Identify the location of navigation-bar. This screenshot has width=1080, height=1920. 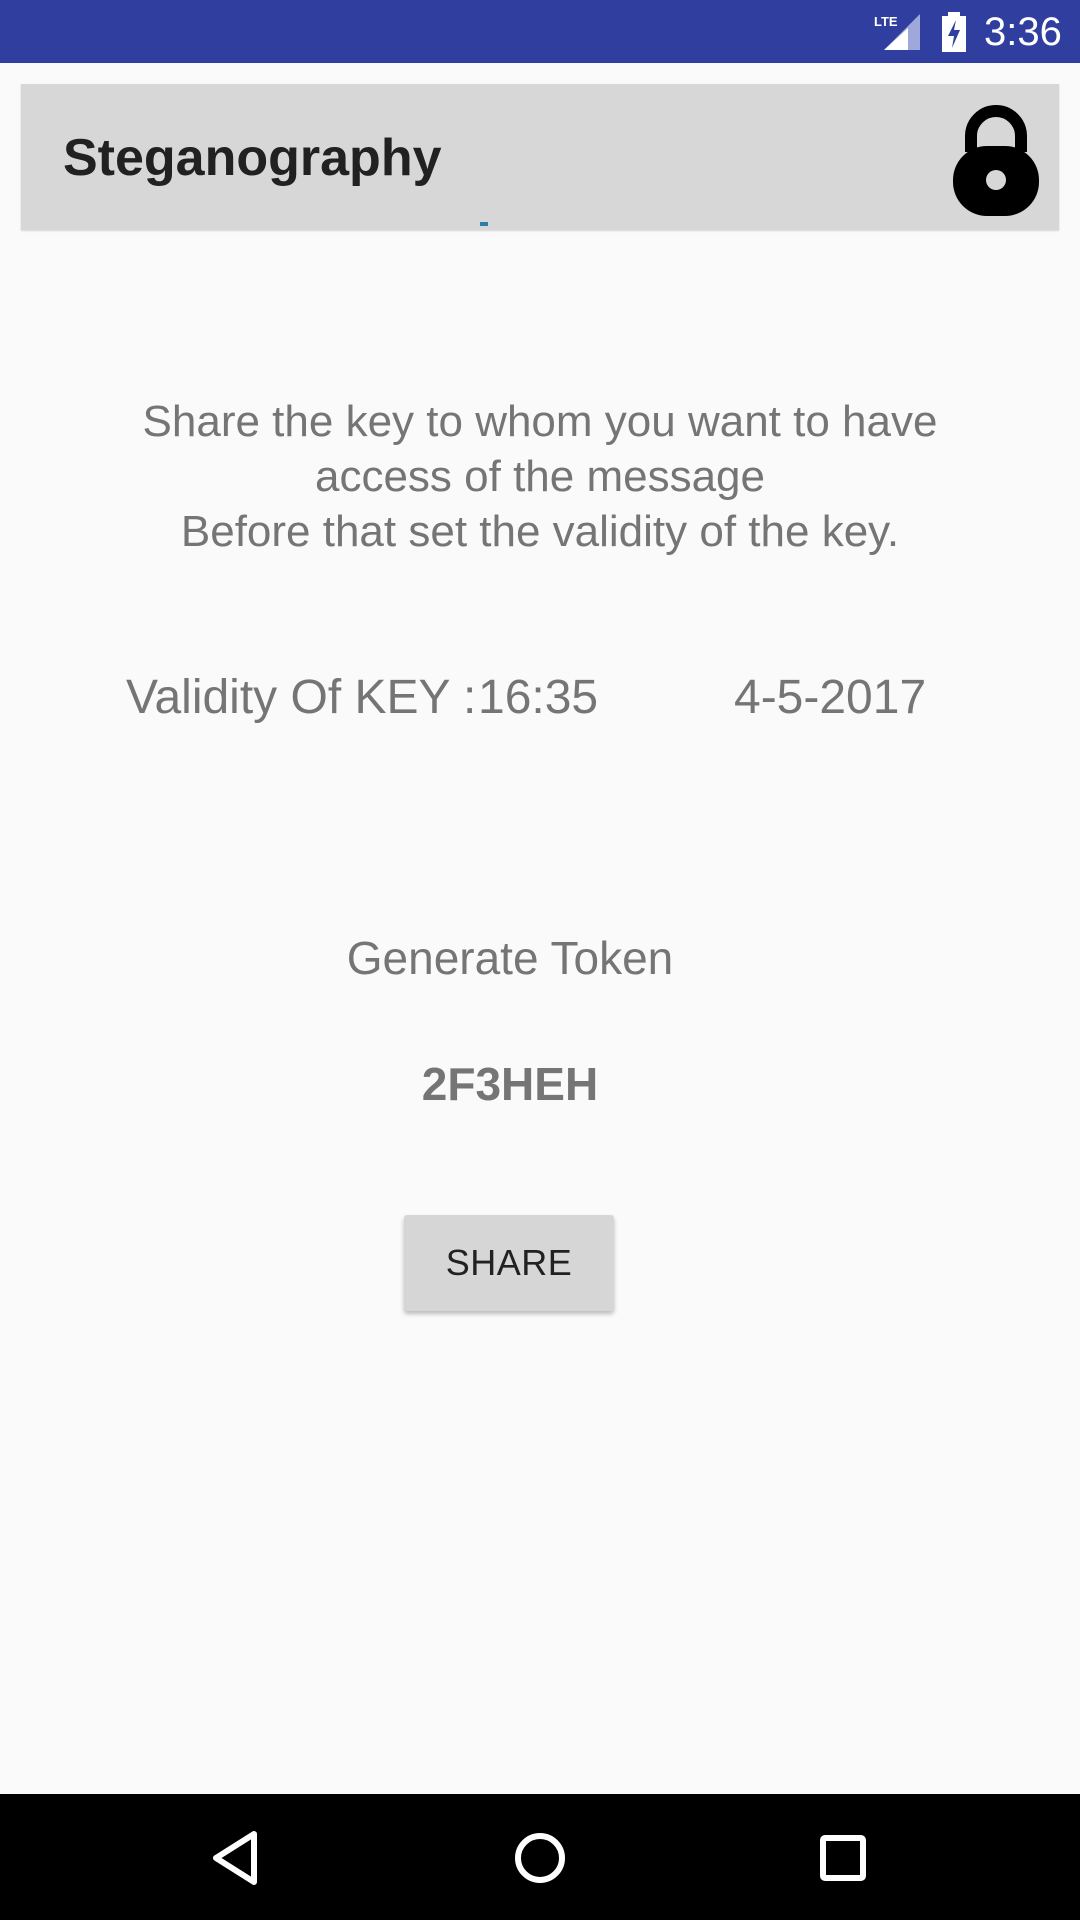
(540, 1857).